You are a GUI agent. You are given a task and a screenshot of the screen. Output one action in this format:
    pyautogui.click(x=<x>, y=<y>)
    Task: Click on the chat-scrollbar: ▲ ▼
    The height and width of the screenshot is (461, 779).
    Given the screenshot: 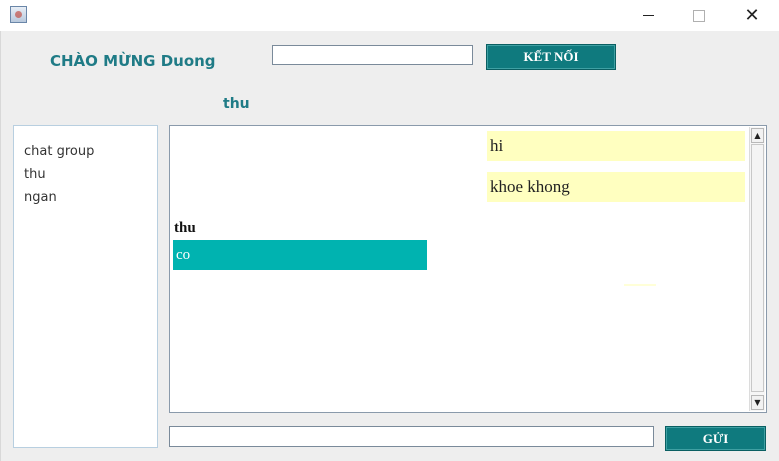 What is the action you would take?
    pyautogui.click(x=757, y=269)
    